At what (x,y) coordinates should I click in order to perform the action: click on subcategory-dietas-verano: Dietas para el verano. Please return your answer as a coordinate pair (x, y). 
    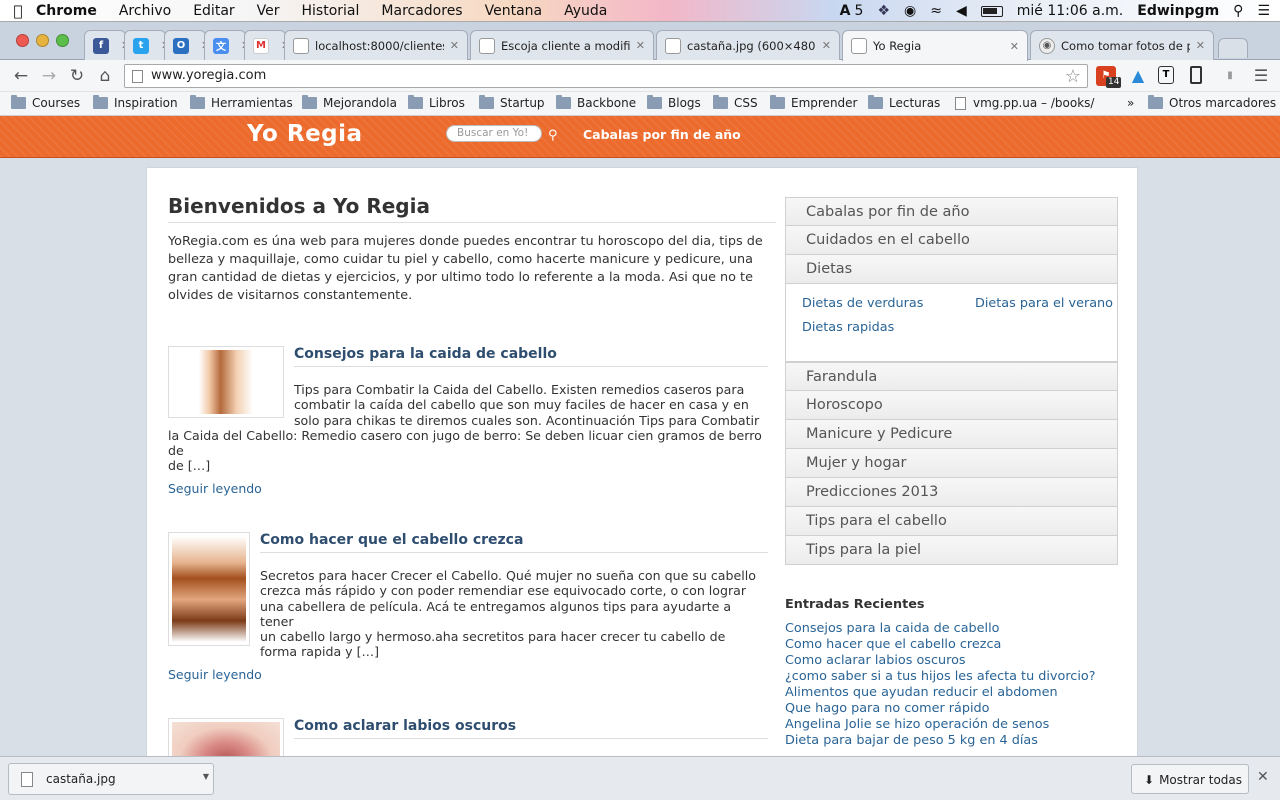
    Looking at the image, I should click on (1044, 303).